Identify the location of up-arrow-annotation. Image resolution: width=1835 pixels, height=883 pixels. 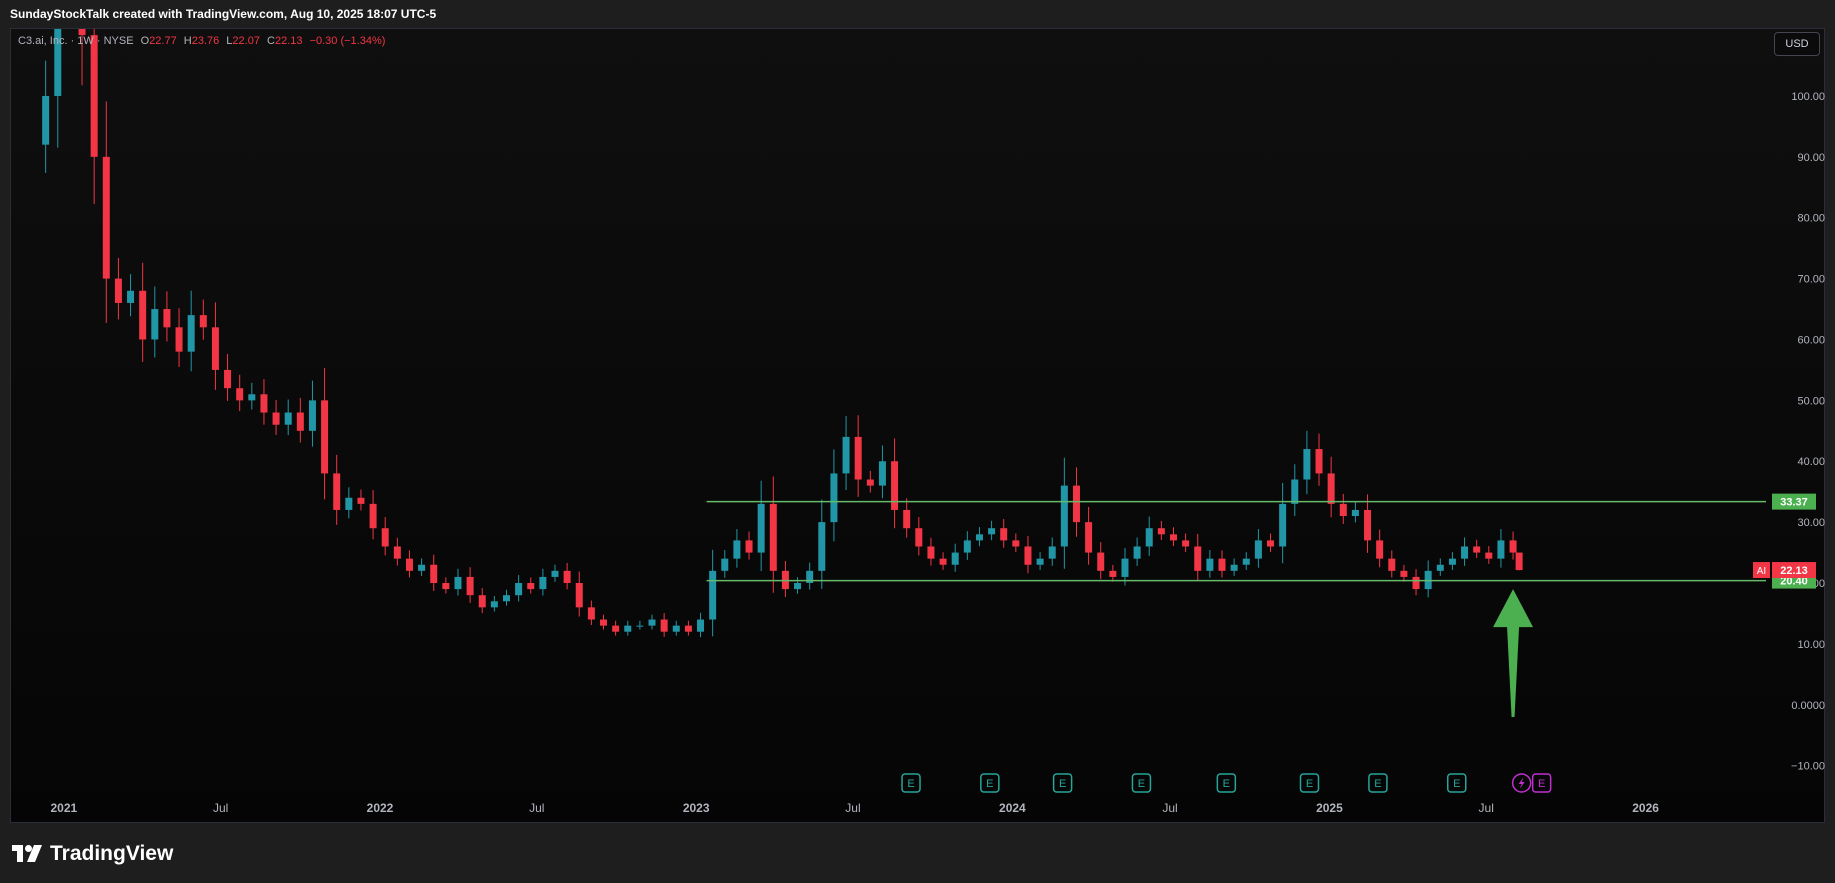
(1513, 653).